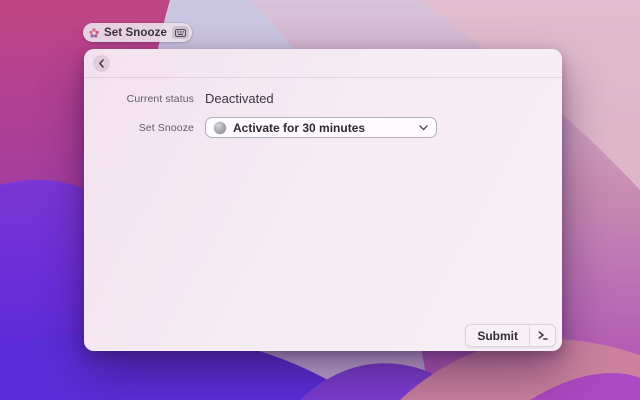 This screenshot has height=400, width=640. Describe the element at coordinates (542, 335) in the screenshot. I see `enter-key-icon` at that location.